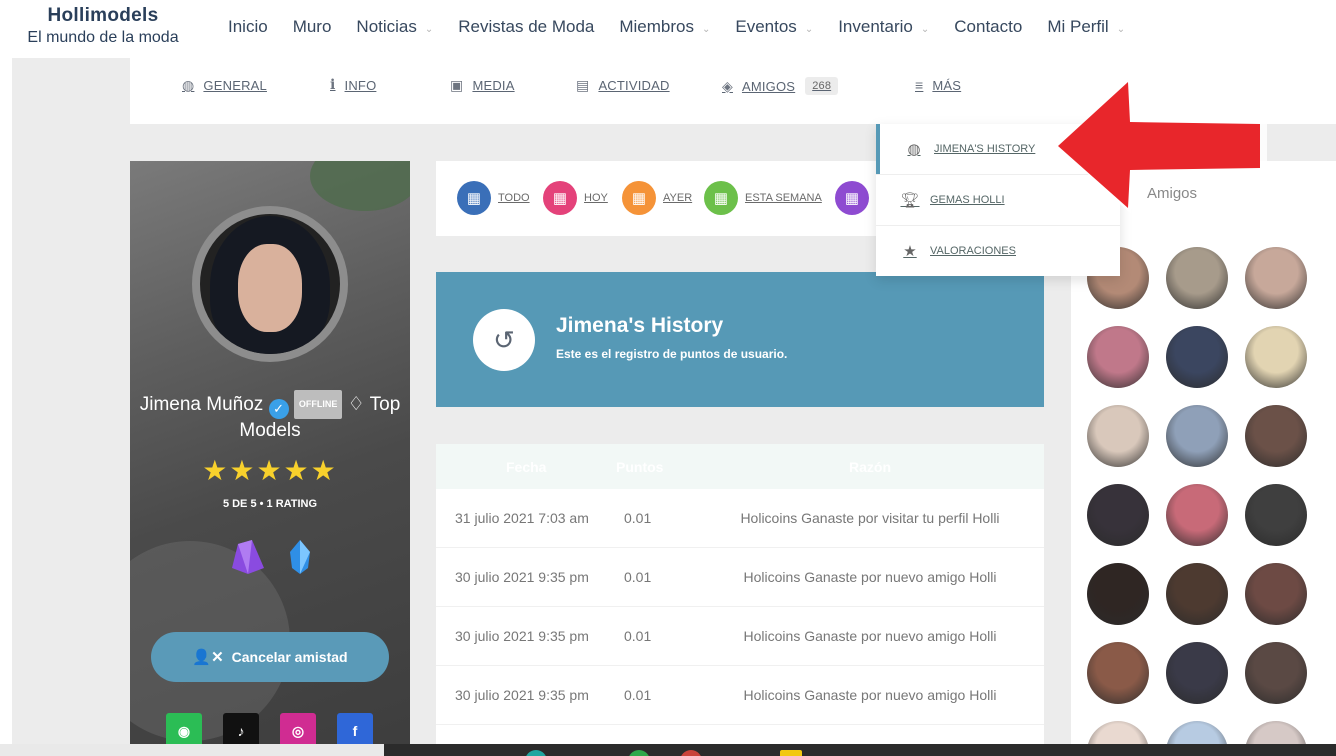 The height and width of the screenshot is (756, 1336). I want to click on calendar-month-icon: ▦, so click(852, 198).